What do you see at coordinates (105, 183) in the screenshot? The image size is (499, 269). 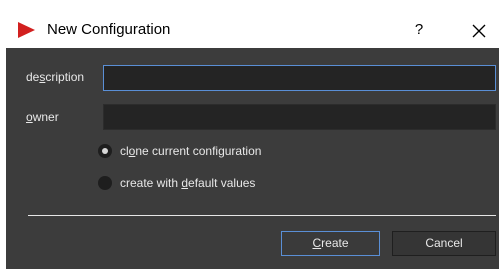 I see `default-values-radio` at bounding box center [105, 183].